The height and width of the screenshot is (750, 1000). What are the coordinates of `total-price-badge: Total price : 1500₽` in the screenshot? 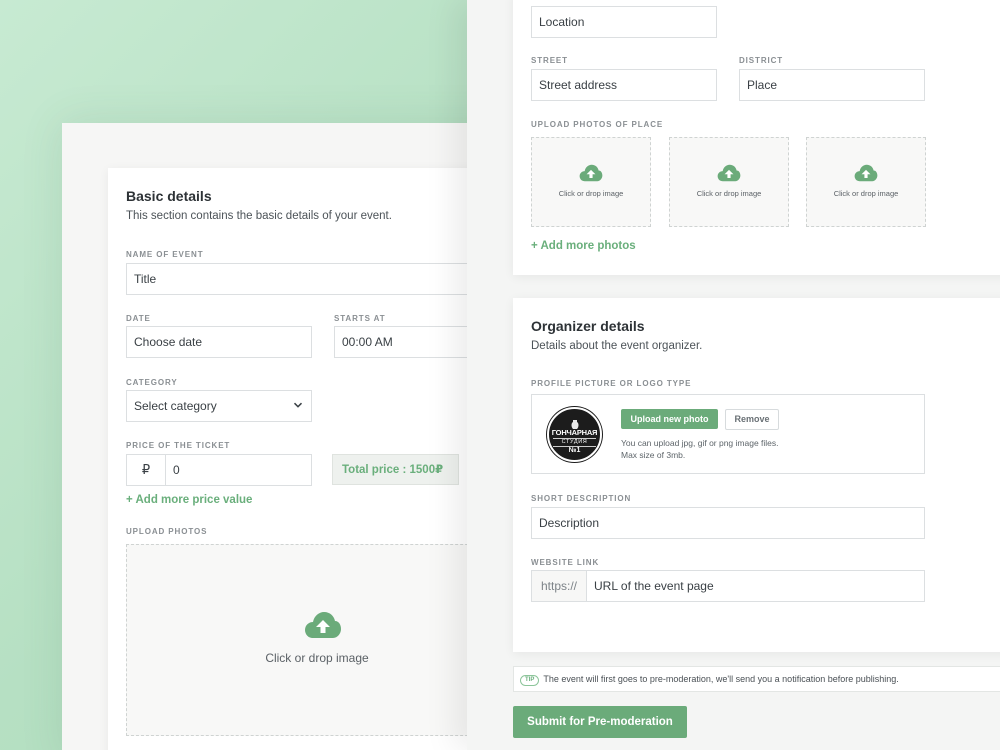 It's located at (395, 469).